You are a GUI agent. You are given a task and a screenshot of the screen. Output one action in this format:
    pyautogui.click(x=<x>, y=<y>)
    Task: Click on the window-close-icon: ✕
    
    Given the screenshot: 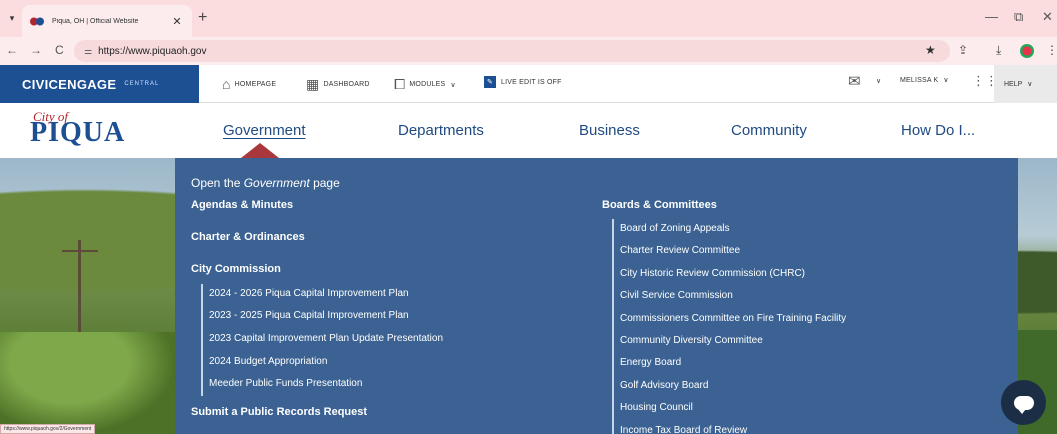 What is the action you would take?
    pyautogui.click(x=1047, y=17)
    